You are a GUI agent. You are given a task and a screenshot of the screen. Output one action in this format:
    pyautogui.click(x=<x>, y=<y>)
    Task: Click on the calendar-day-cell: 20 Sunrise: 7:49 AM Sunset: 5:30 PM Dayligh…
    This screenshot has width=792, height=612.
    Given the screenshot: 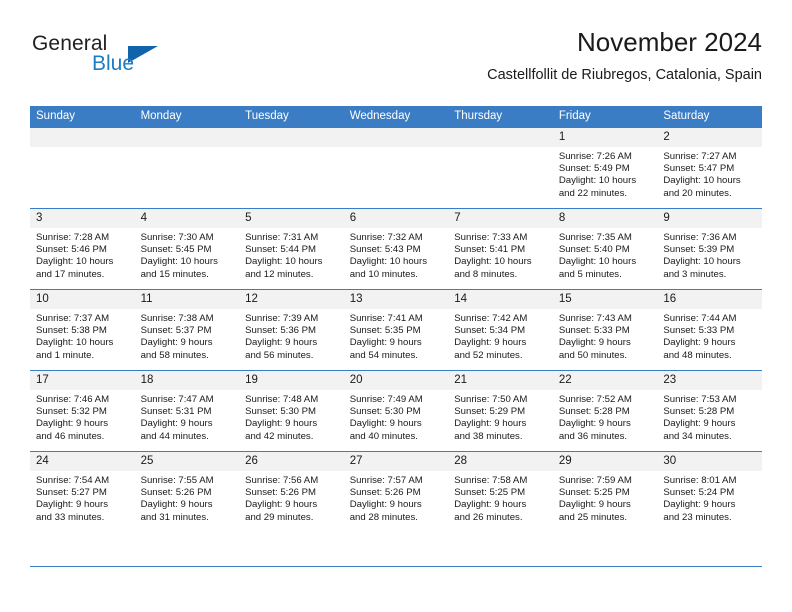 What is the action you would take?
    pyautogui.click(x=396, y=411)
    